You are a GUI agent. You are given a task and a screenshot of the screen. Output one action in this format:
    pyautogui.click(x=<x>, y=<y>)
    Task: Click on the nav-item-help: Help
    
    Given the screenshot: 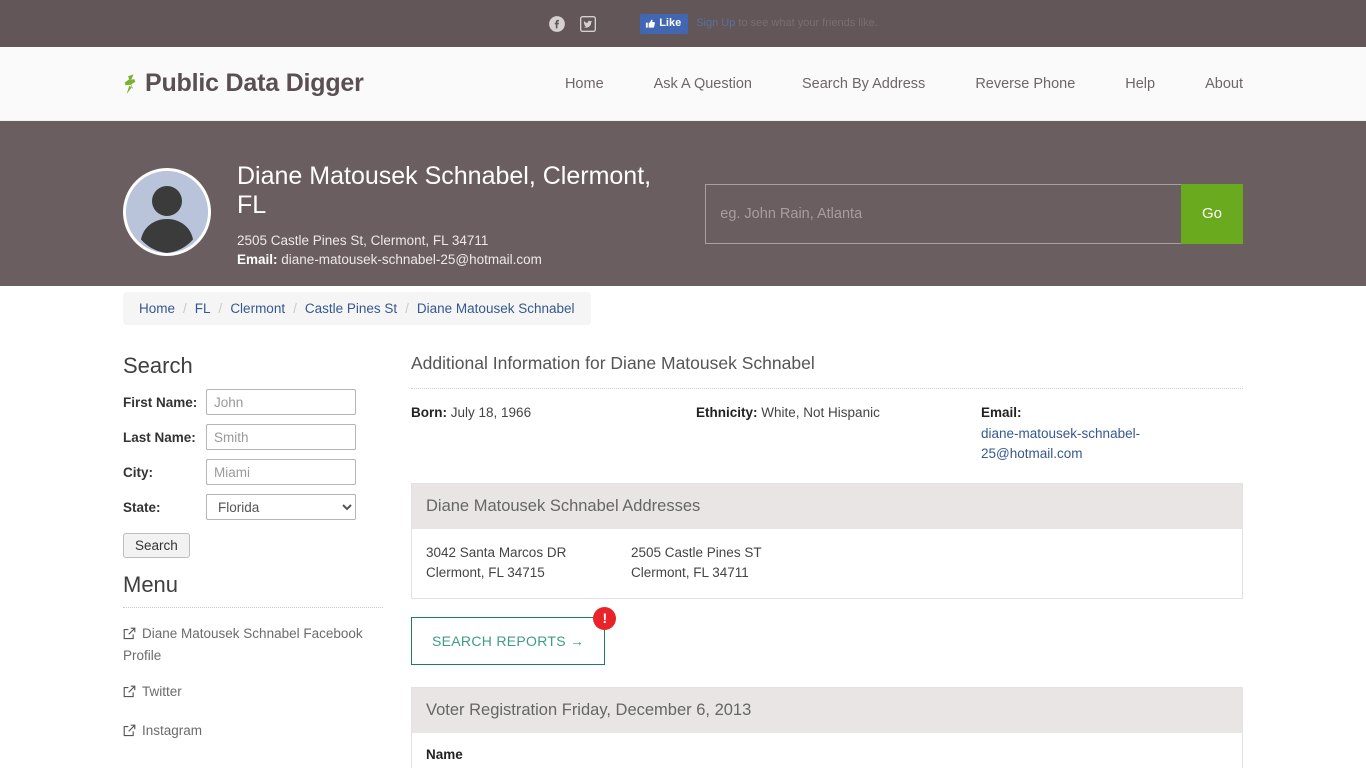 What is the action you would take?
    pyautogui.click(x=1140, y=84)
    